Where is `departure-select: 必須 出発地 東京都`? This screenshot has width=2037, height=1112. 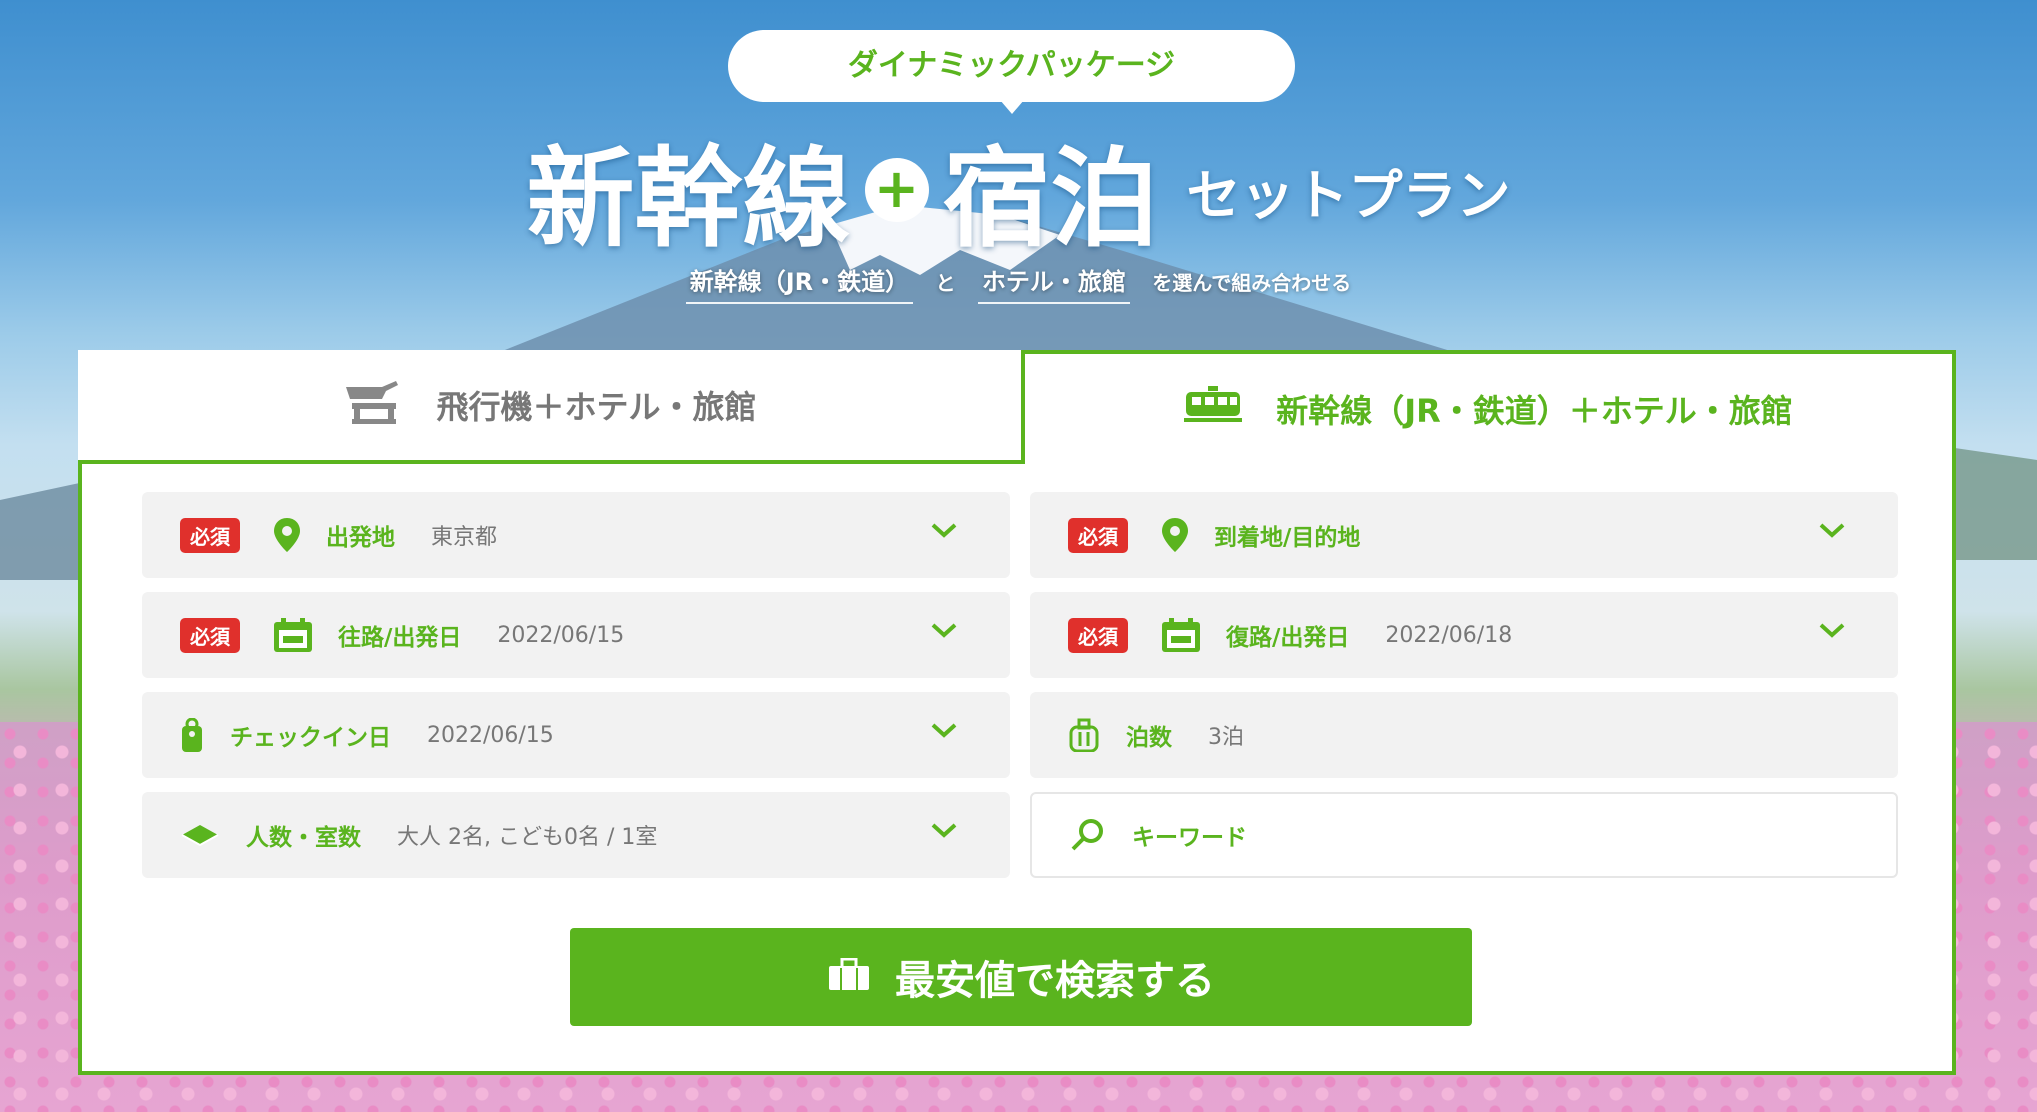
departure-select: 必須 出発地 東京都 is located at coordinates (576, 535).